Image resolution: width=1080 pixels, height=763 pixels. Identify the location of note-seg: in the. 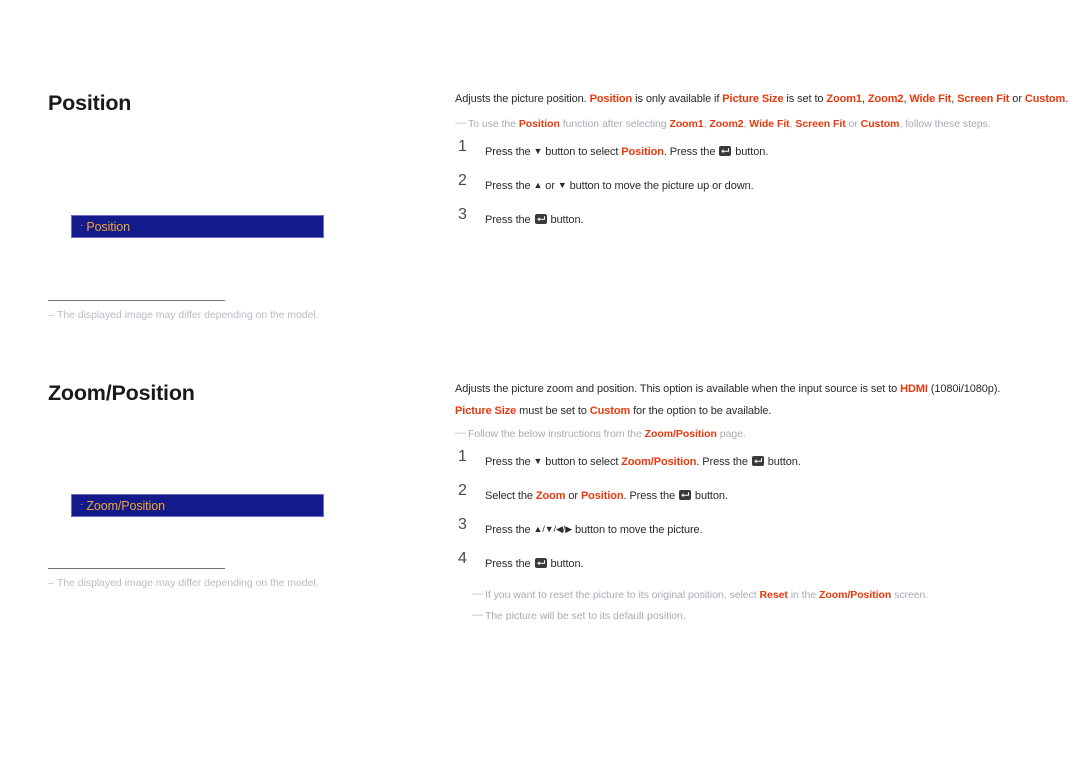
(803, 595).